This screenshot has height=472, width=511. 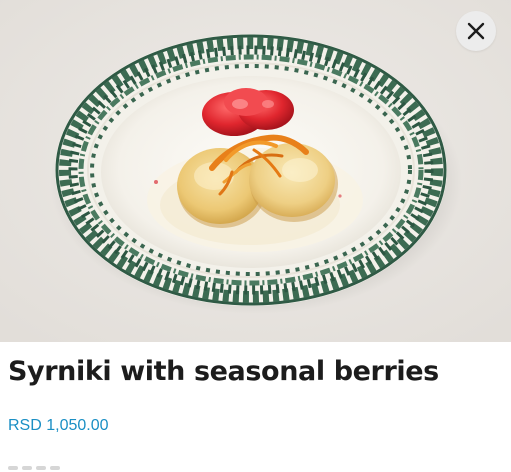 What do you see at coordinates (223, 371) in the screenshot?
I see `dish-title: Syrniki with seasonal berries` at bounding box center [223, 371].